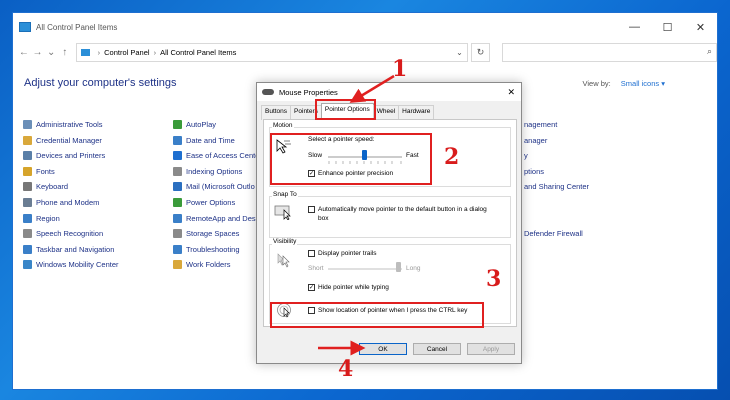 This screenshot has height=400, width=730. Describe the element at coordinates (526, 155) in the screenshot. I see `control-panel-item-label: y` at that location.